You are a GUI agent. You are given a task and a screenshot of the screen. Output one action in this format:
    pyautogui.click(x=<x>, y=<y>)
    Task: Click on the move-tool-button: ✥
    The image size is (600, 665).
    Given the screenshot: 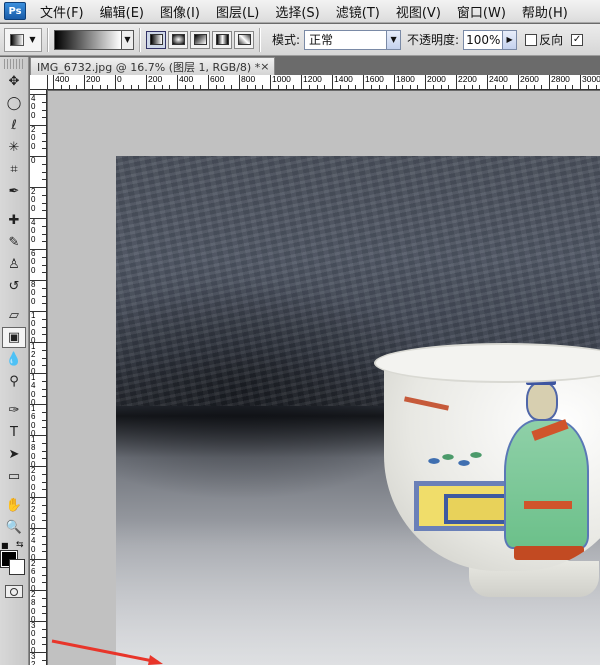 What is the action you would take?
    pyautogui.click(x=14, y=81)
    